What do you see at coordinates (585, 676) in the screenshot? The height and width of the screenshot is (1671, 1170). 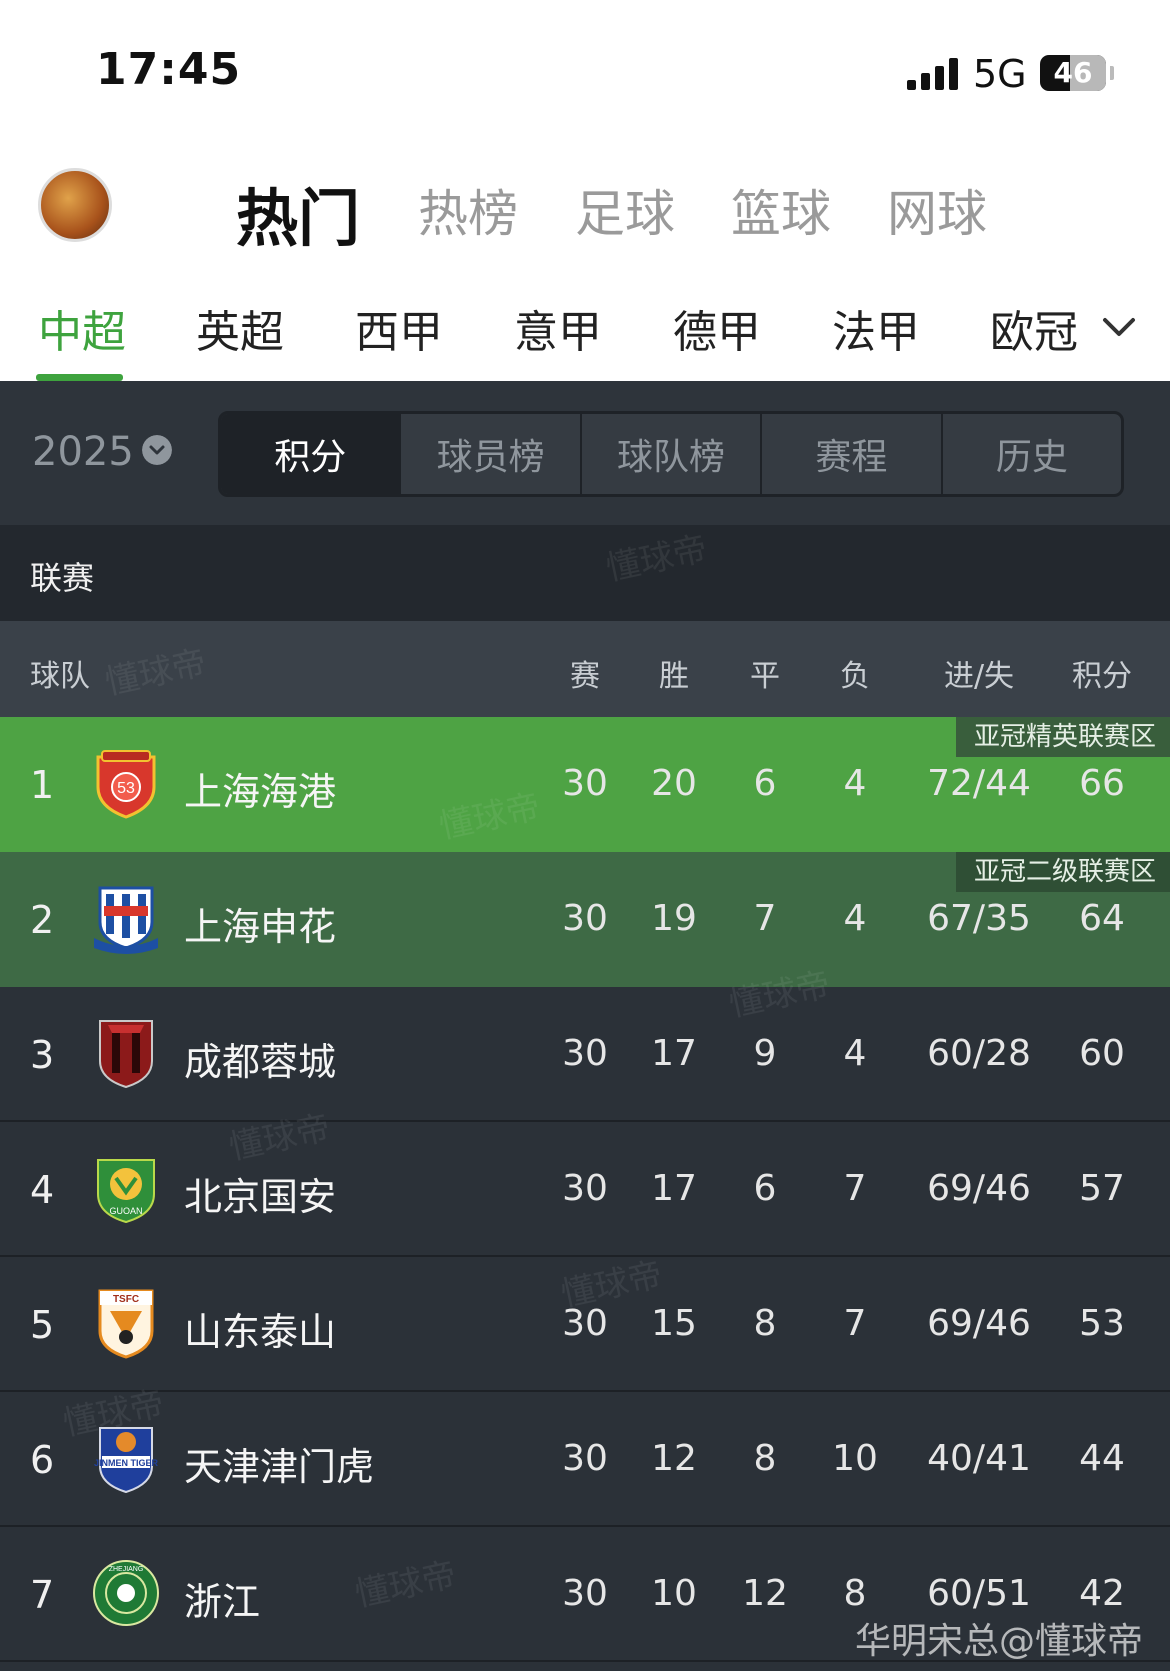 I see `col-played: 赛` at bounding box center [585, 676].